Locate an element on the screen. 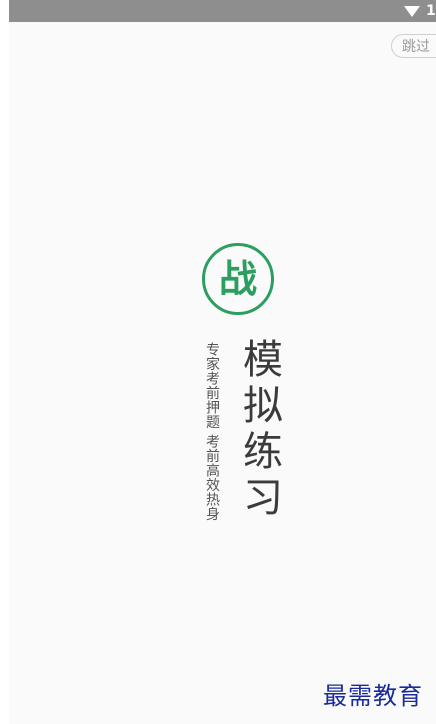  status-bar: 1 is located at coordinates (222, 11).